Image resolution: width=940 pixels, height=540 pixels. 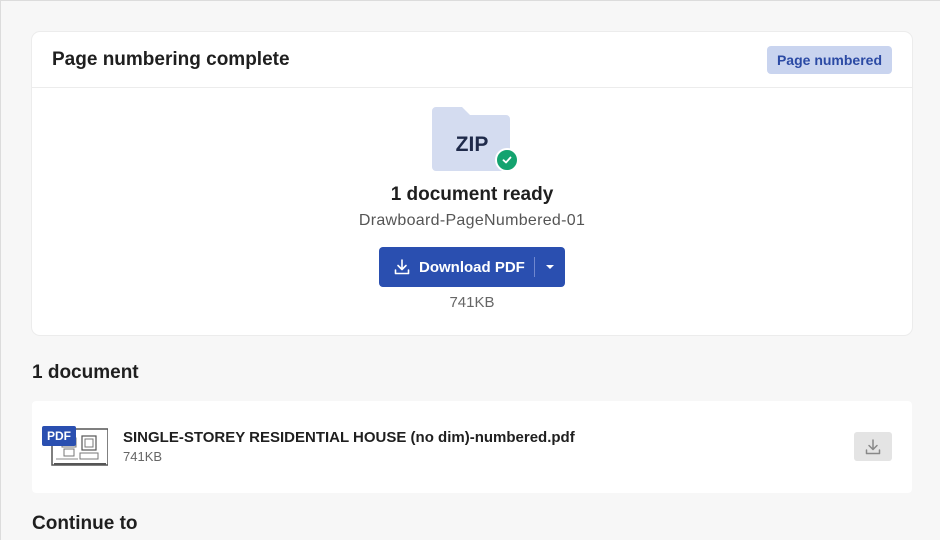 I want to click on pdf-type-tag: PDF, so click(x=59, y=436).